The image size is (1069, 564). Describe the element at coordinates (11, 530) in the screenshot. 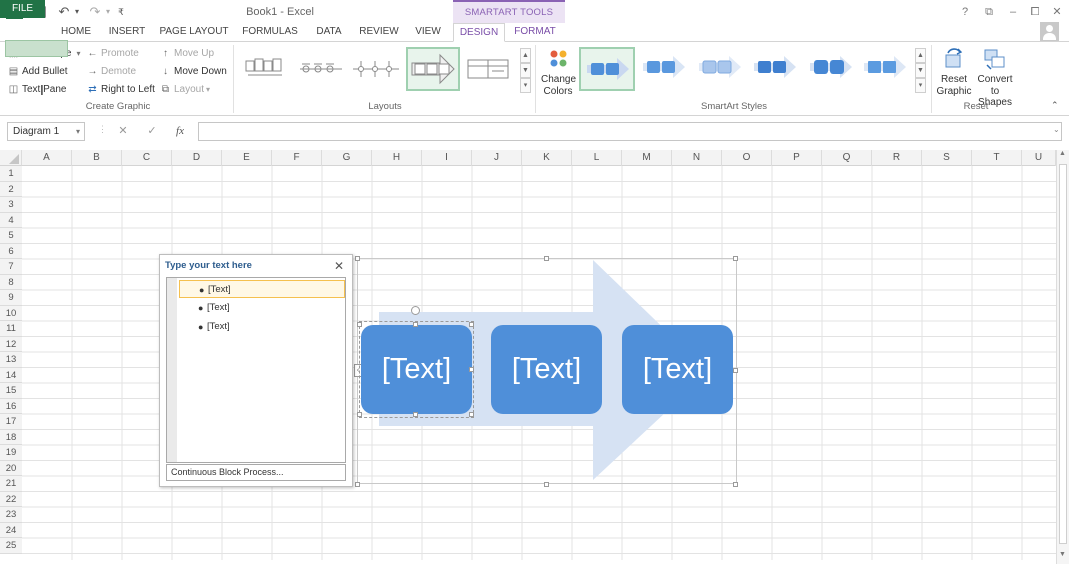

I see `row-header: 24` at that location.